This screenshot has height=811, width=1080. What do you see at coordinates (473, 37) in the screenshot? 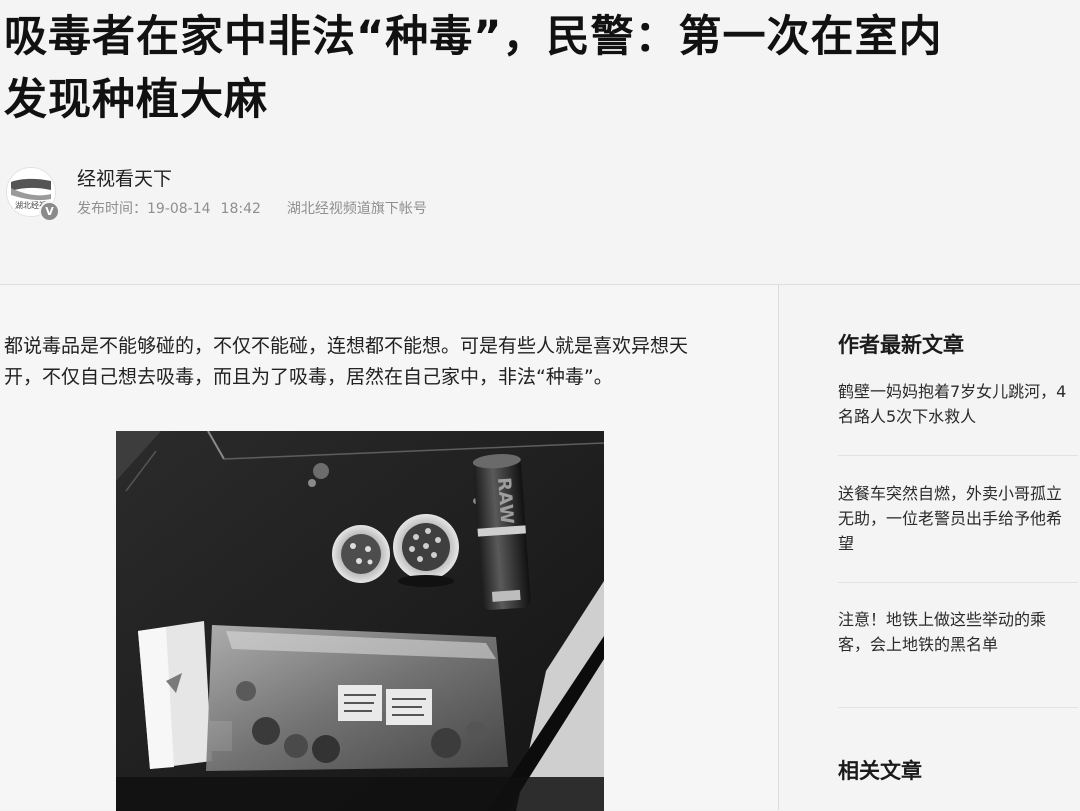
I see `article-title-line-1: 吸毒者在家中非法“种毒”，民警：第一次在室内` at bounding box center [473, 37].